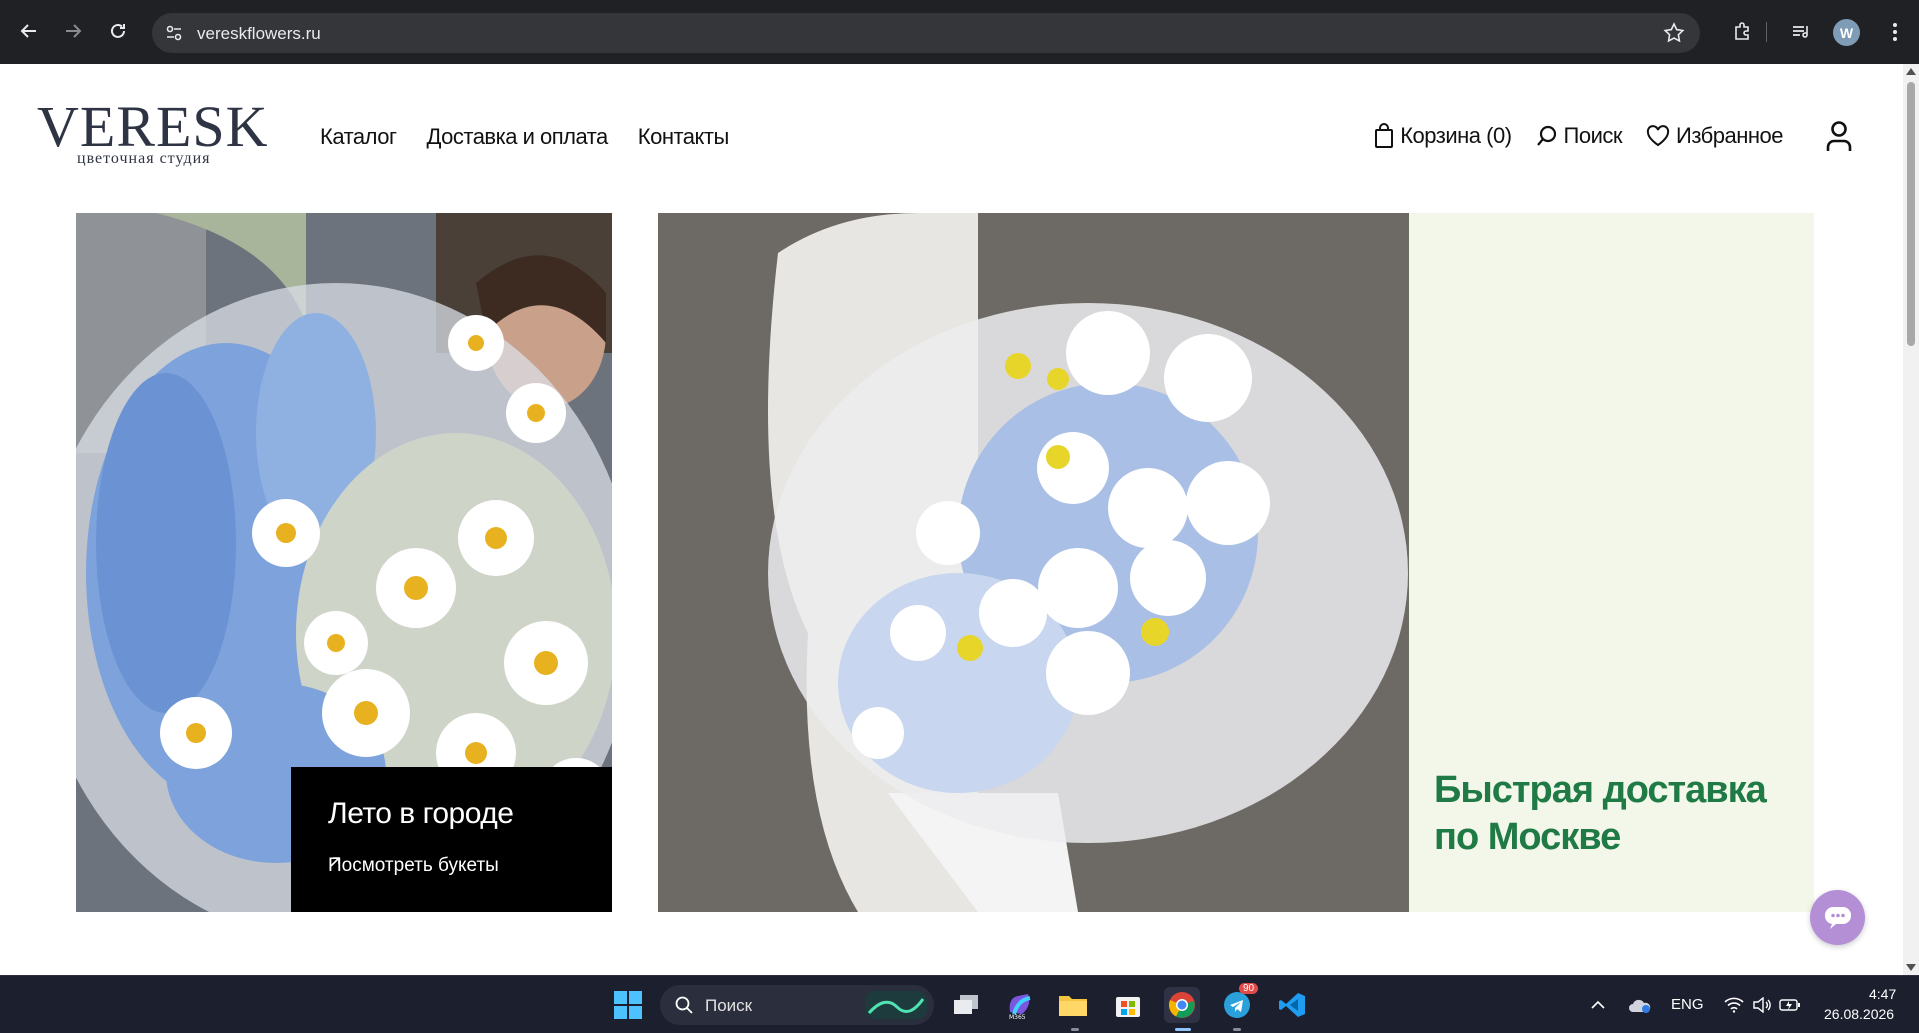 The height and width of the screenshot is (1033, 1919). I want to click on profile-avatar: W, so click(1846, 32).